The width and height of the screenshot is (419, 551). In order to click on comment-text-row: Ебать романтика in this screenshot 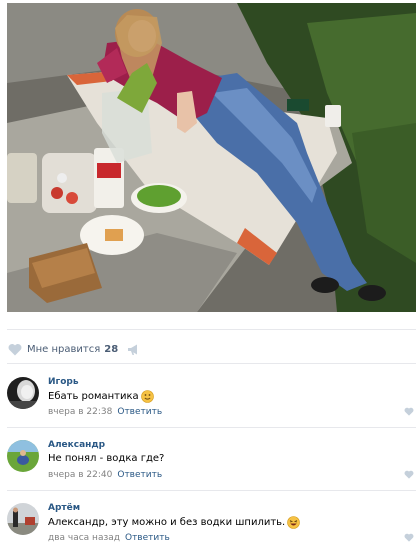, I will do `click(101, 396)`.